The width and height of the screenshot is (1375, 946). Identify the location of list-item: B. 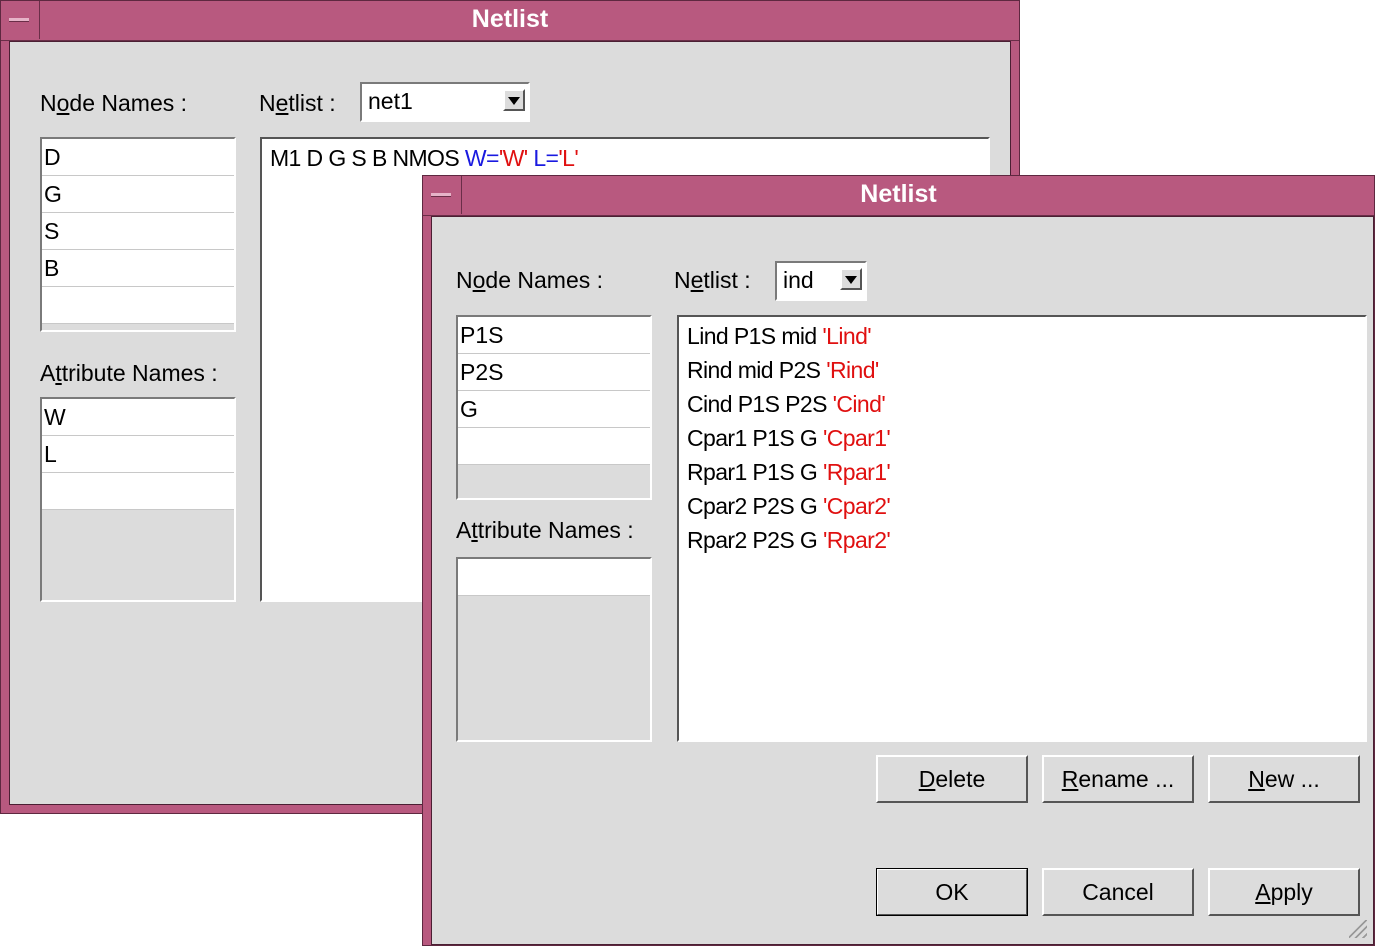
(138, 268).